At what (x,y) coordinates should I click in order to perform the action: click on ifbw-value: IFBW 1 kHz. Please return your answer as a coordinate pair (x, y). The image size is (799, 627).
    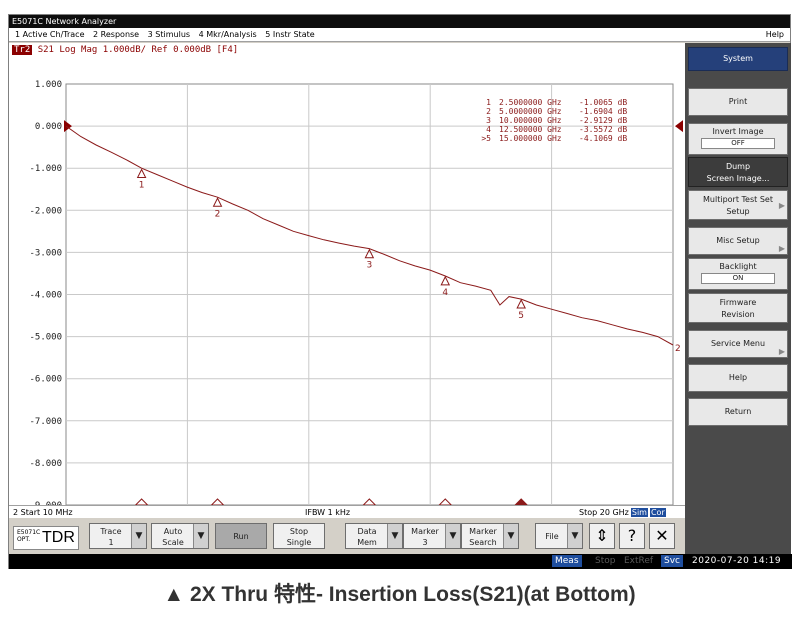
    Looking at the image, I should click on (327, 512).